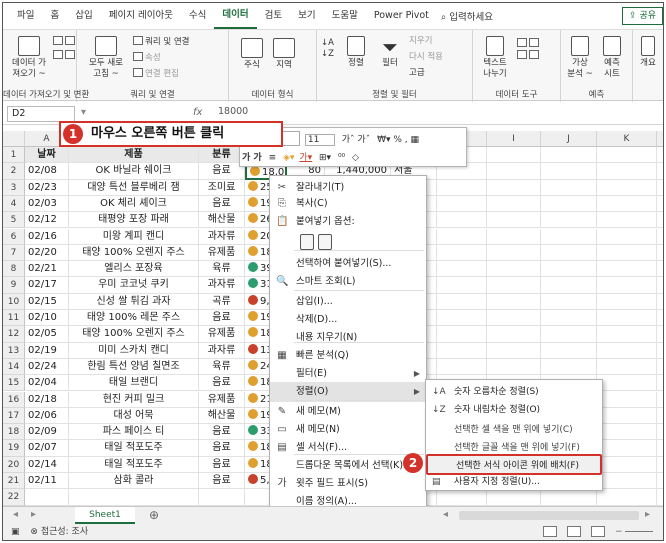 This screenshot has width=666, height=543. What do you see at coordinates (134, 481) in the screenshot?
I see `cell-b21: 삼화 콜라` at bounding box center [134, 481].